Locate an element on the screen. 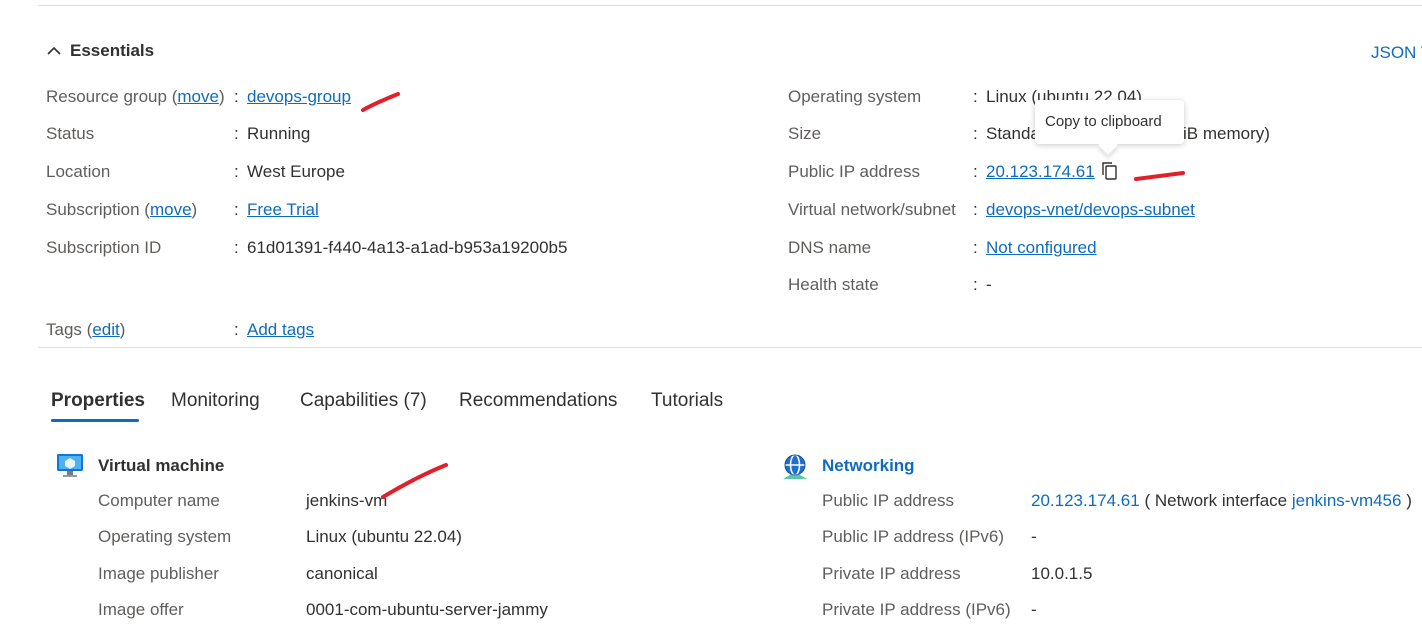 This screenshot has width=1422, height=631. tab-properties: Properties is located at coordinates (98, 401).